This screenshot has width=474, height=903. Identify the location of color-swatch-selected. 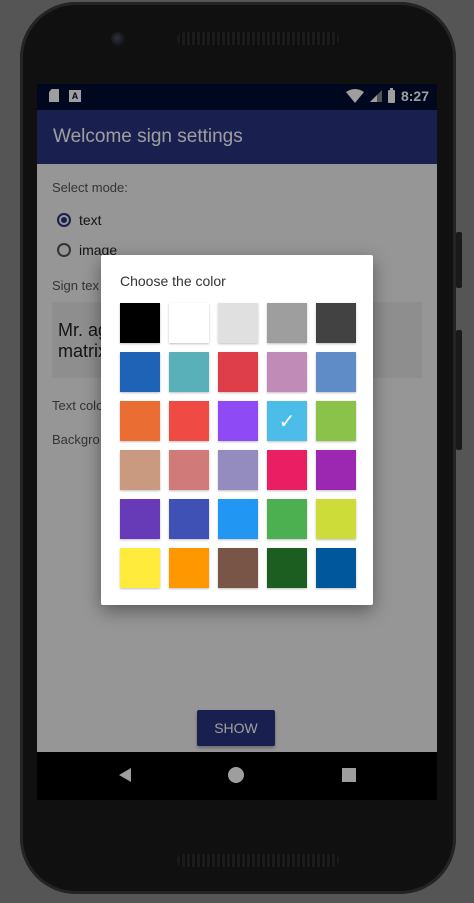
(287, 421).